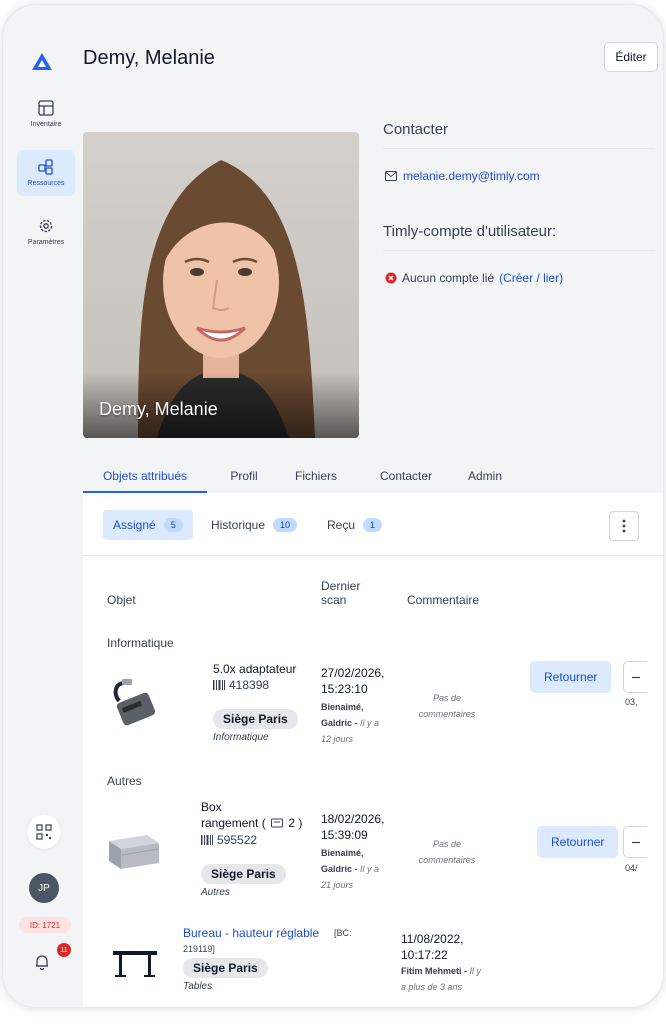 Image resolution: width=666 pixels, height=1024 pixels. What do you see at coordinates (344, 689) in the screenshot?
I see `scan-time: 15:23:10` at bounding box center [344, 689].